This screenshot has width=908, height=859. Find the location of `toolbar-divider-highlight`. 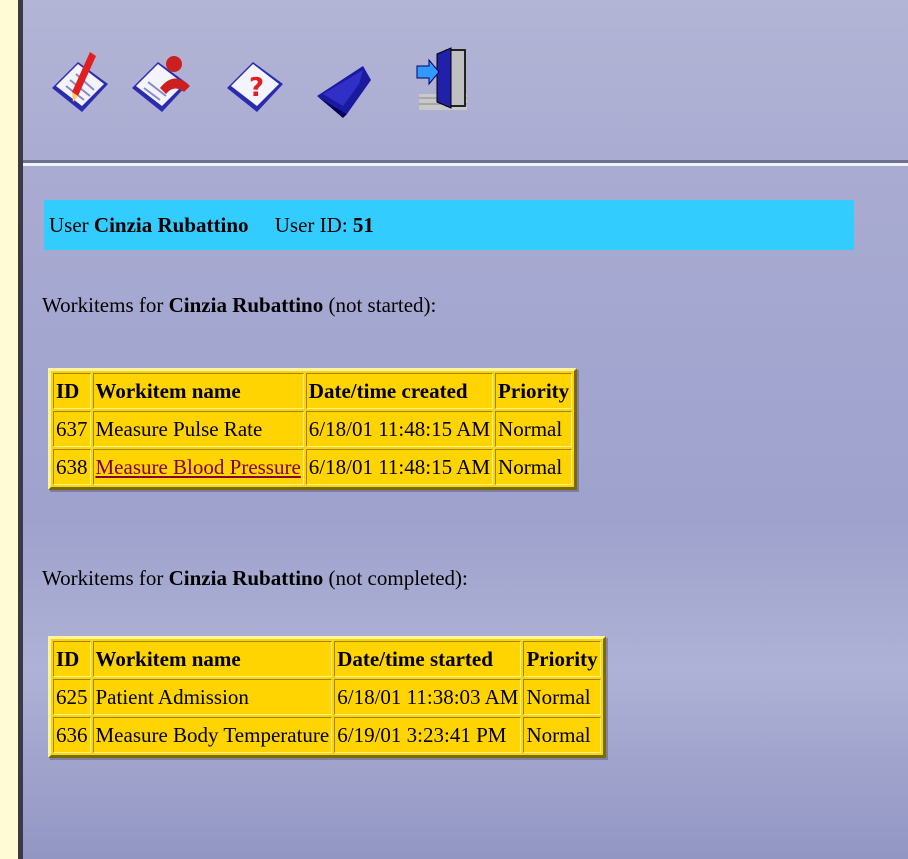

toolbar-divider-highlight is located at coordinates (465, 164).